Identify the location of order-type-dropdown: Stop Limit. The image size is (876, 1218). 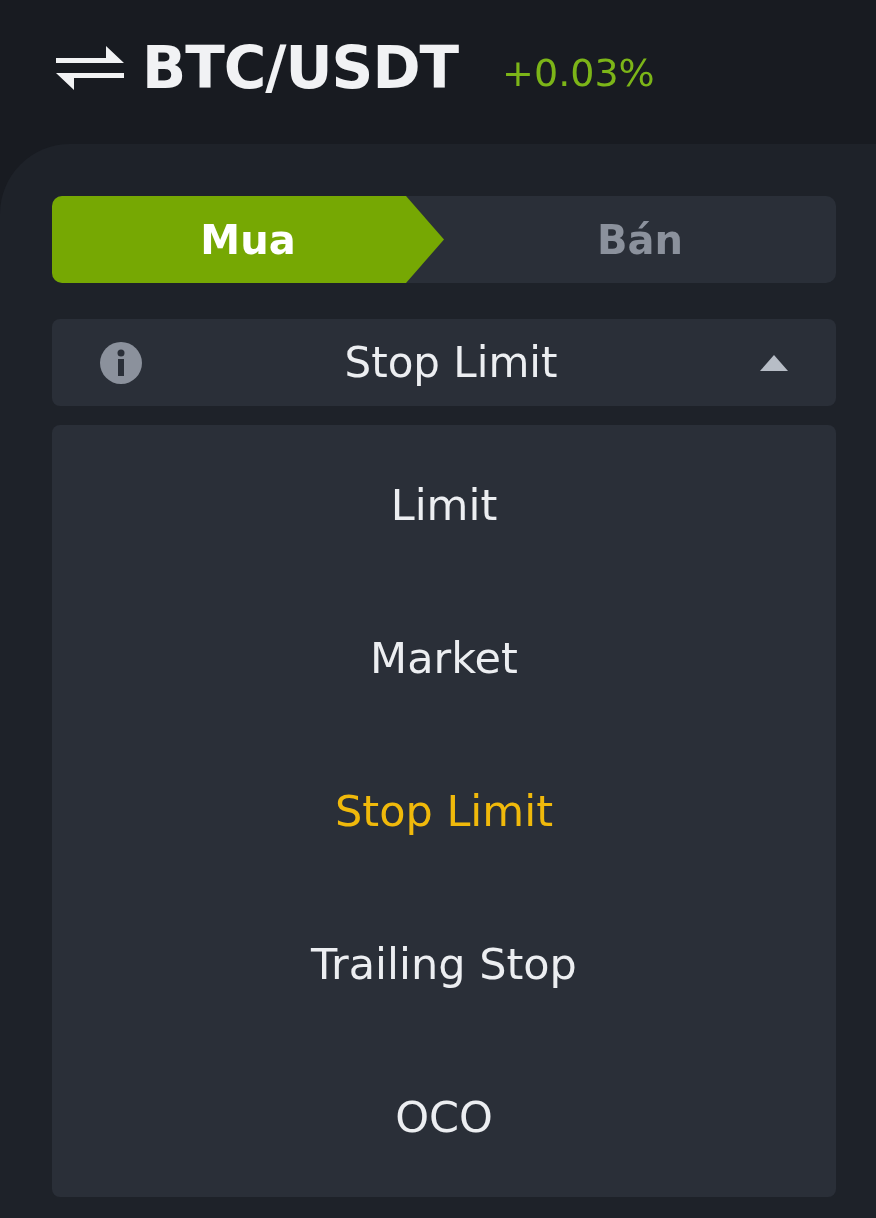
(444, 362).